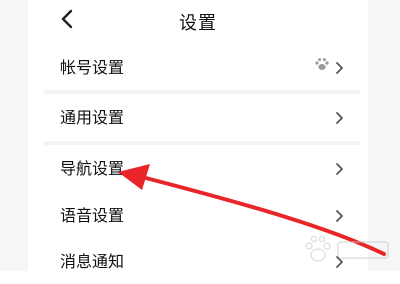 The width and height of the screenshot is (400, 284). What do you see at coordinates (384, 135) in the screenshot?
I see `right-margin` at bounding box center [384, 135].